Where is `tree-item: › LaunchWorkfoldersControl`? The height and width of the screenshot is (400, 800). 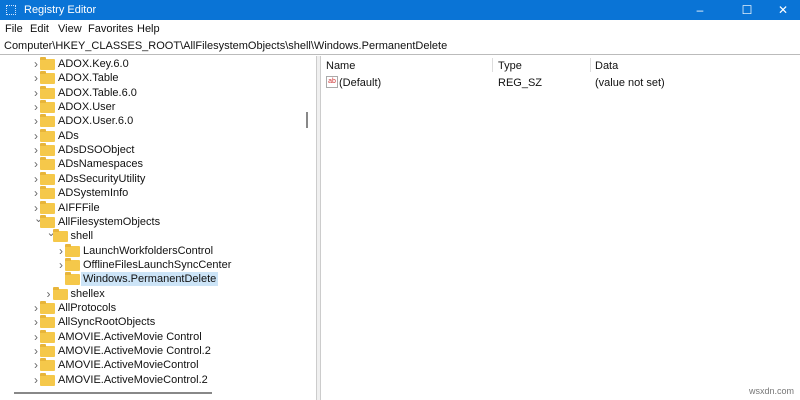 tree-item: › LaunchWorkfoldersControl is located at coordinates (150, 250).